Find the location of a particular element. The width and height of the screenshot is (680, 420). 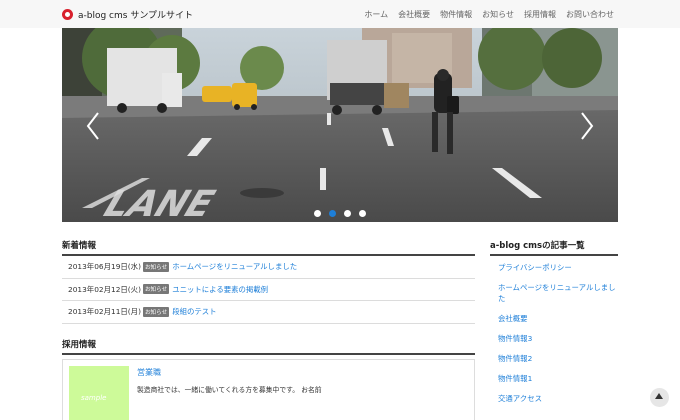

nav-item-recruit: 採用情報 is located at coordinates (540, 14).